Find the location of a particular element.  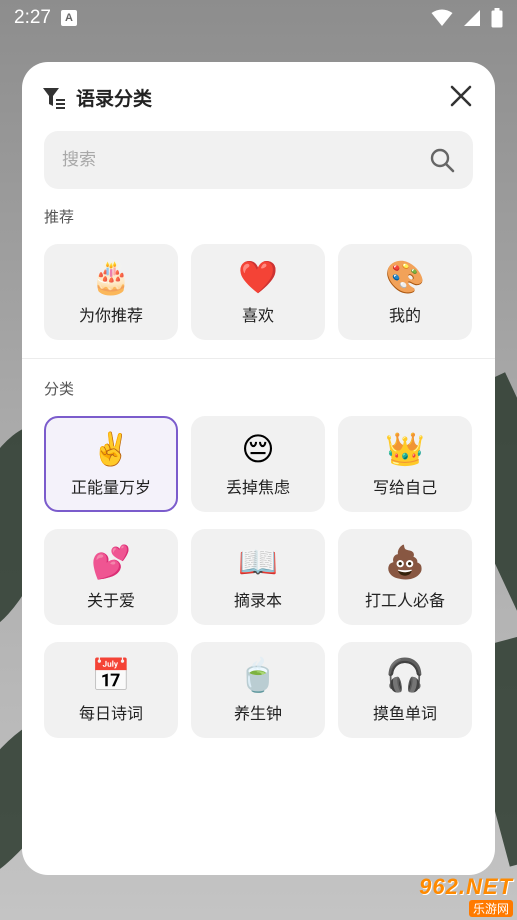

category-card-mine: 🎨 我的 is located at coordinates (405, 292).